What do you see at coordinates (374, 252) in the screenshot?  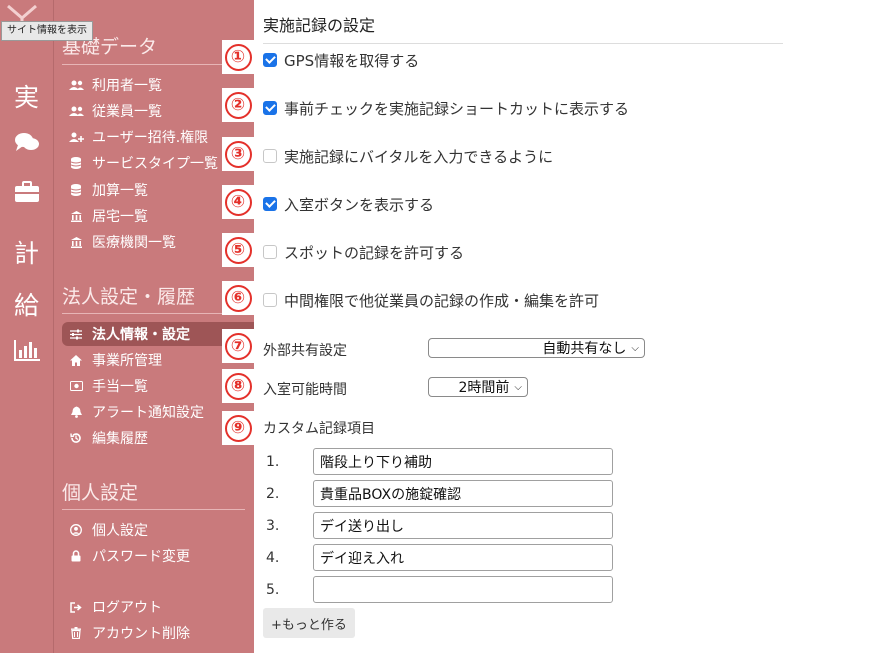 I see `setting-label: スポットの記録を許可する` at bounding box center [374, 252].